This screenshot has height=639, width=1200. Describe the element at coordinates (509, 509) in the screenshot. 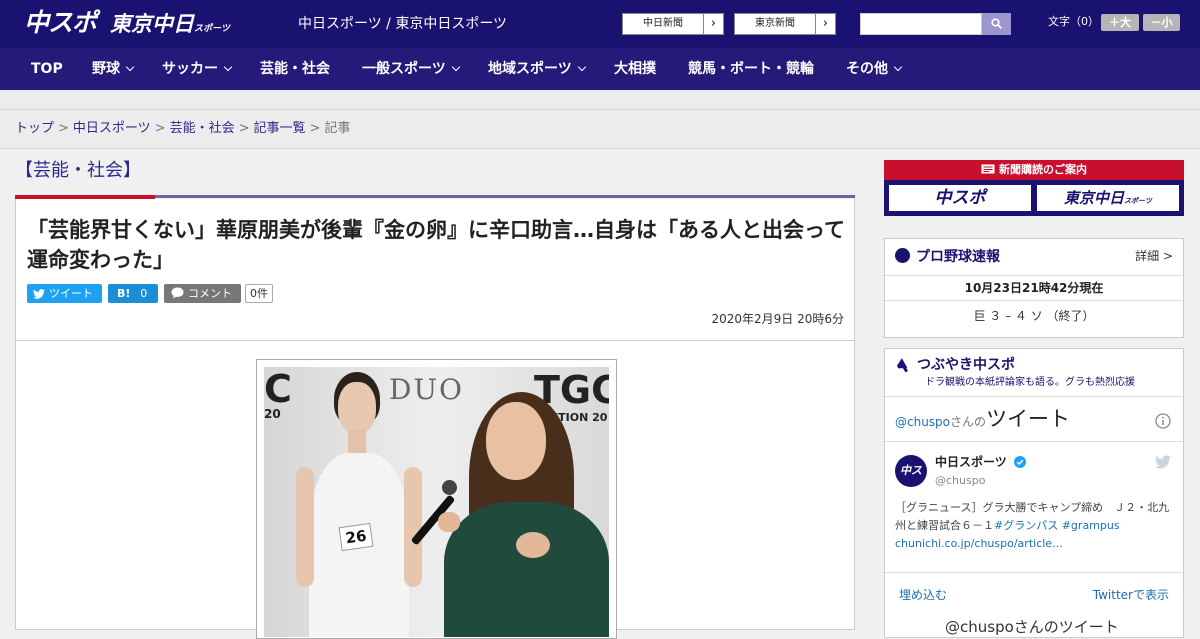

I see `woman-figure` at that location.